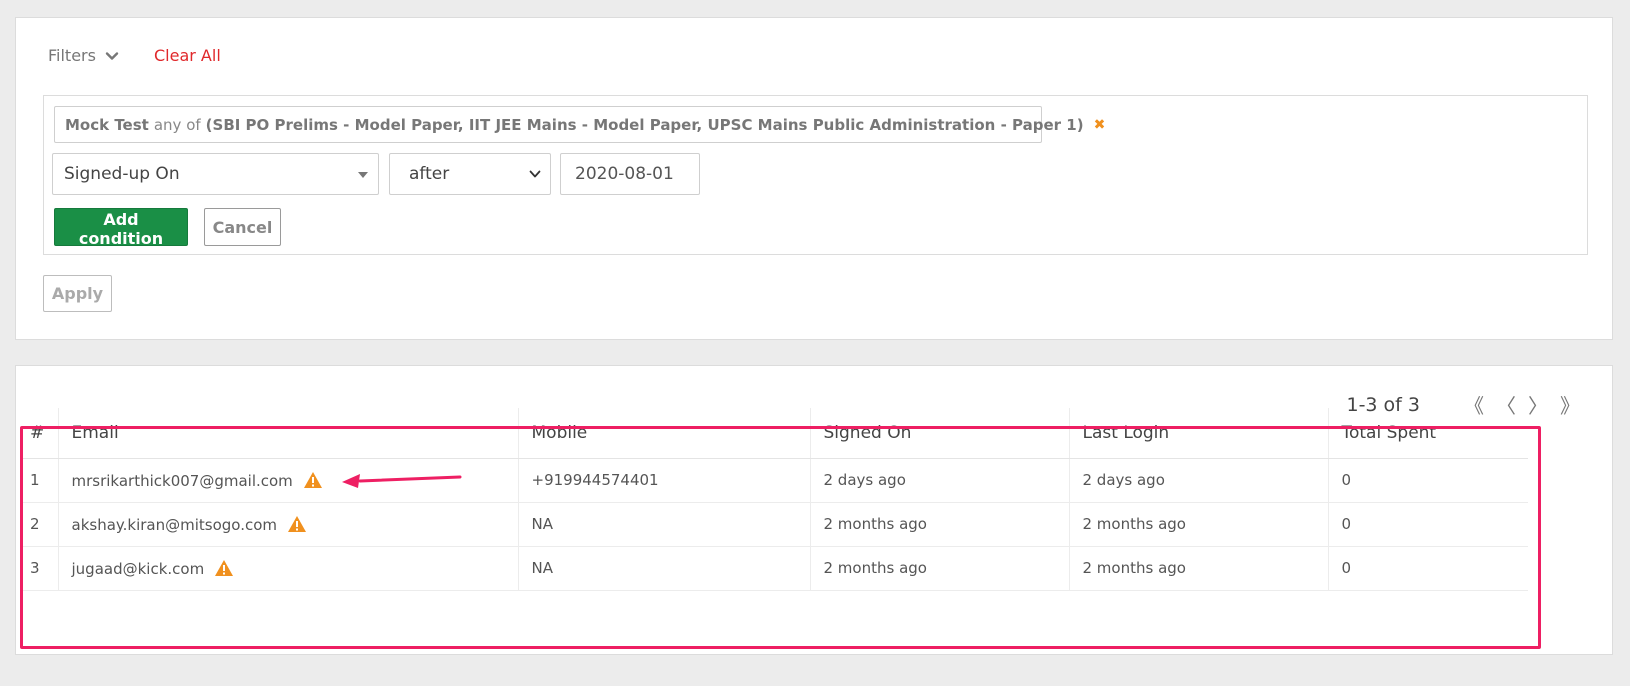  What do you see at coordinates (470, 174) in the screenshot?
I see `operator-select: after` at bounding box center [470, 174].